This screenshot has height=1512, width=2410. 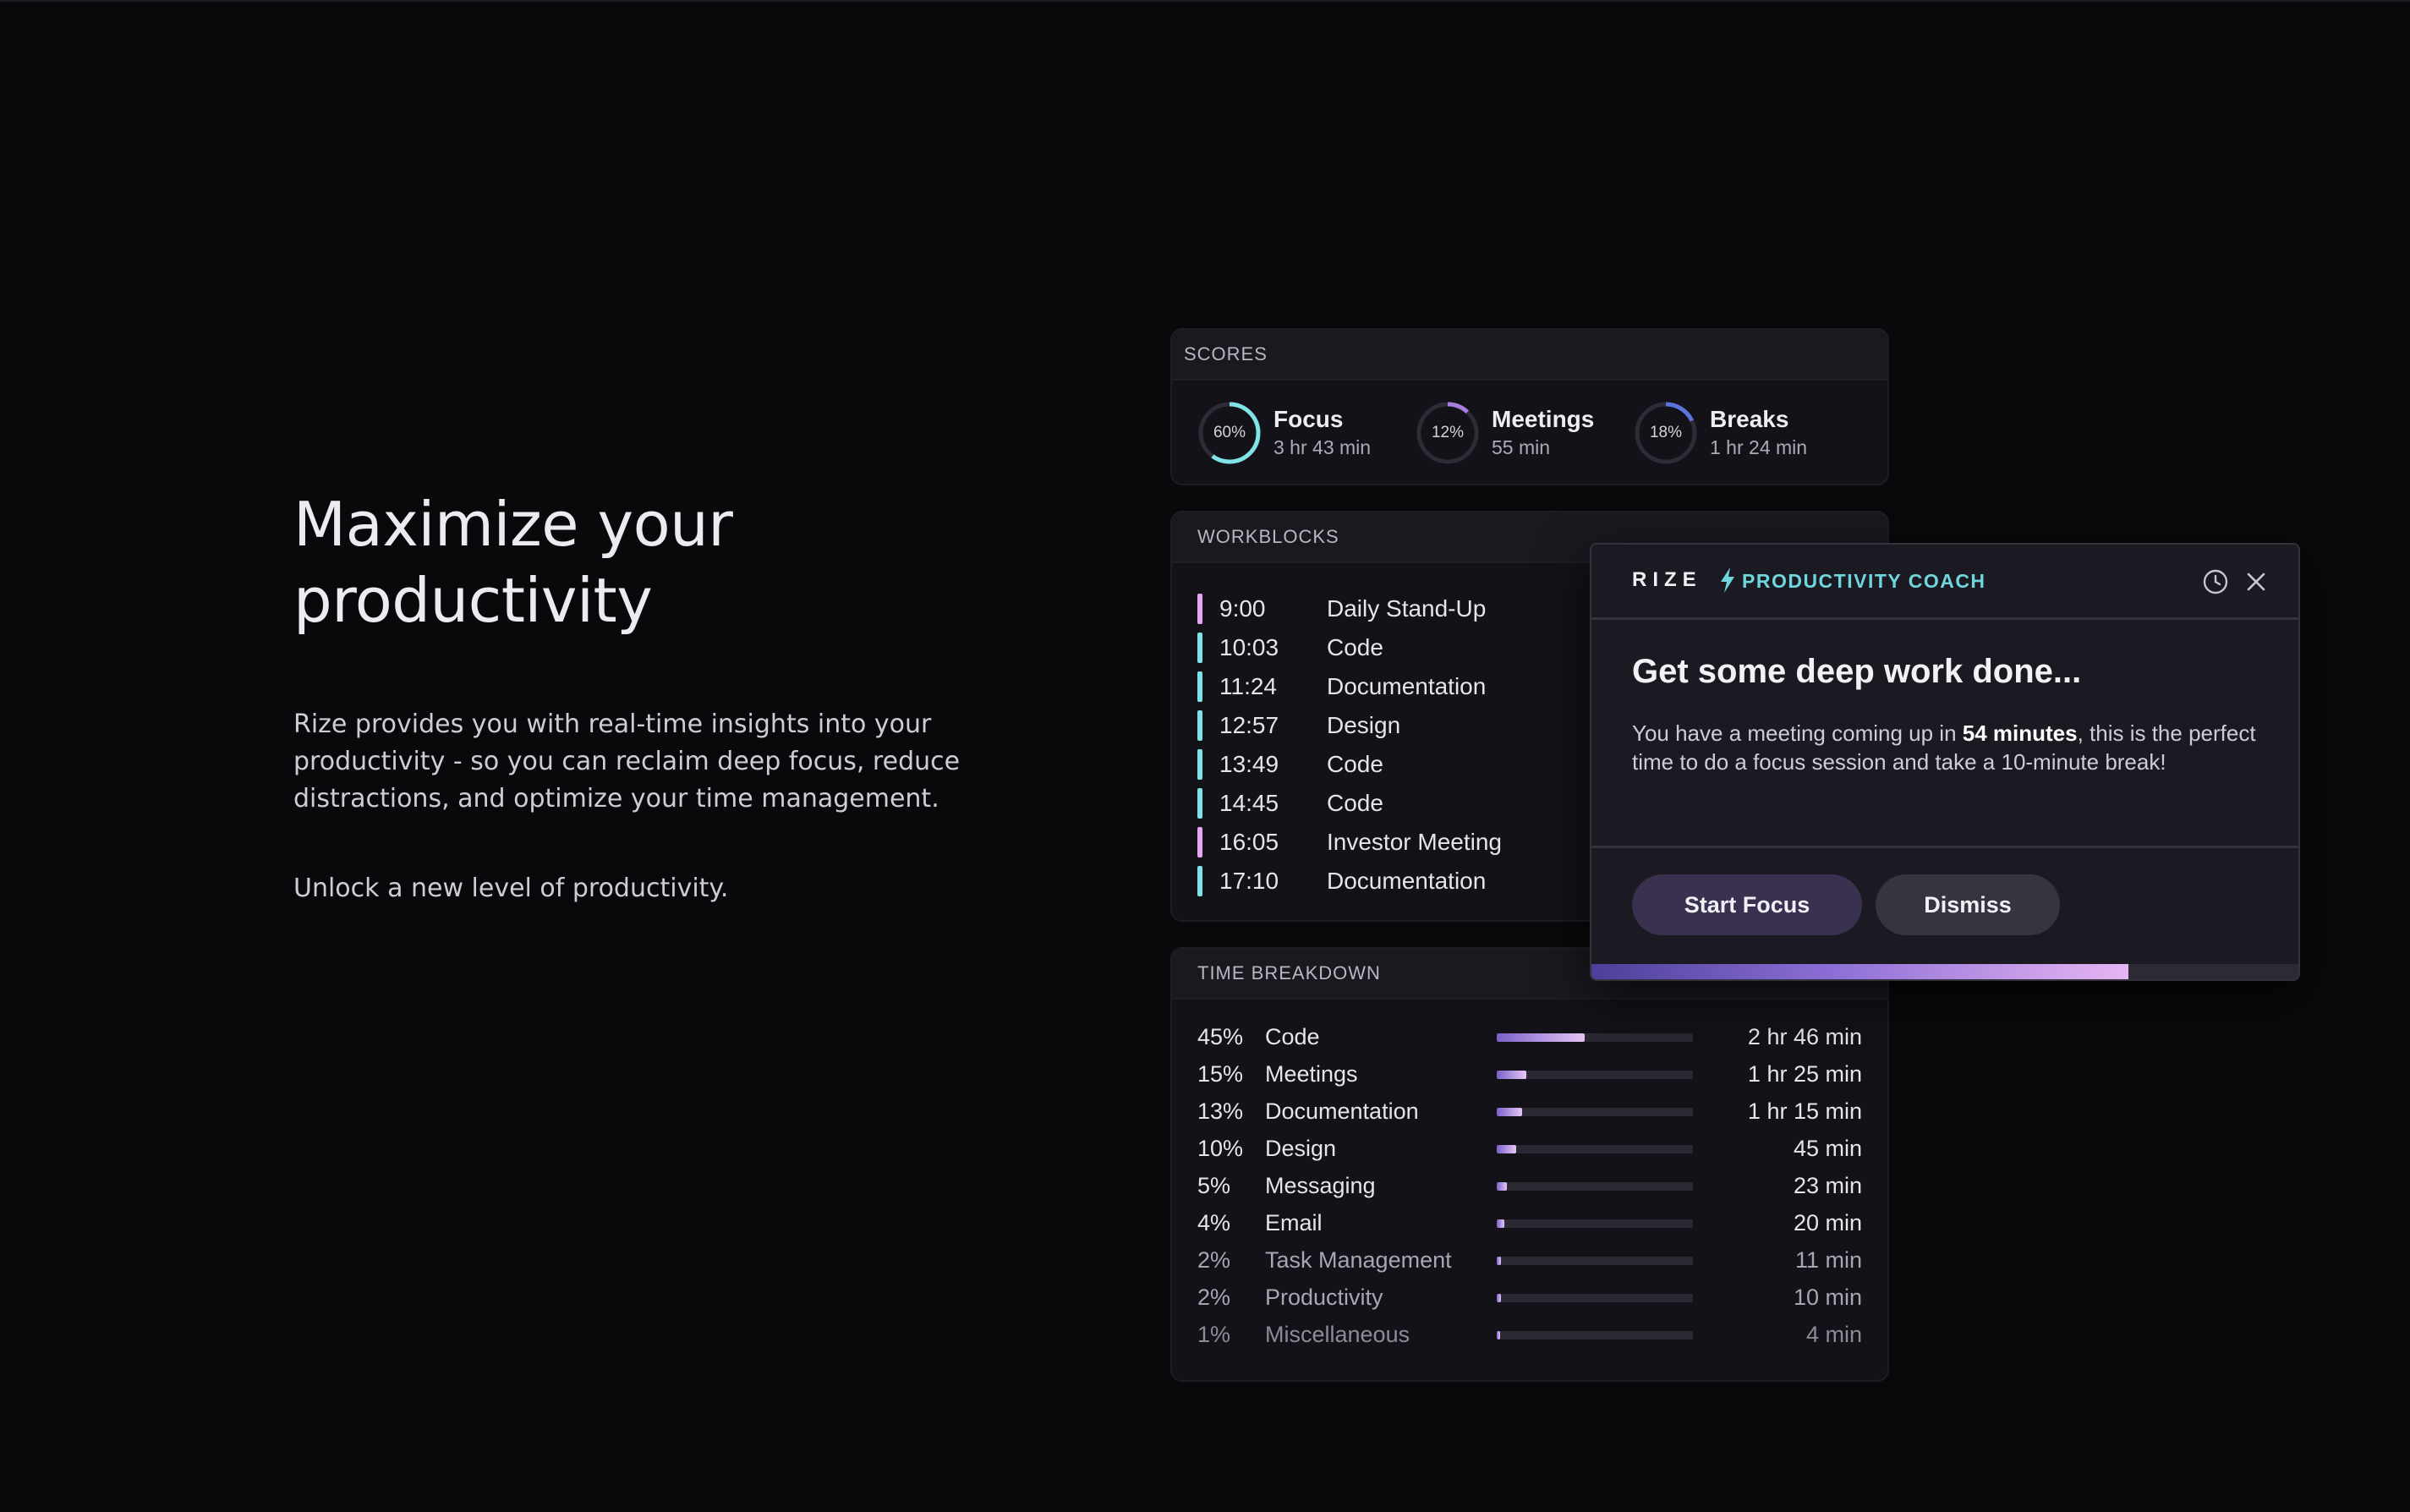 What do you see at coordinates (1205, 1) in the screenshot?
I see `top-border` at bounding box center [1205, 1].